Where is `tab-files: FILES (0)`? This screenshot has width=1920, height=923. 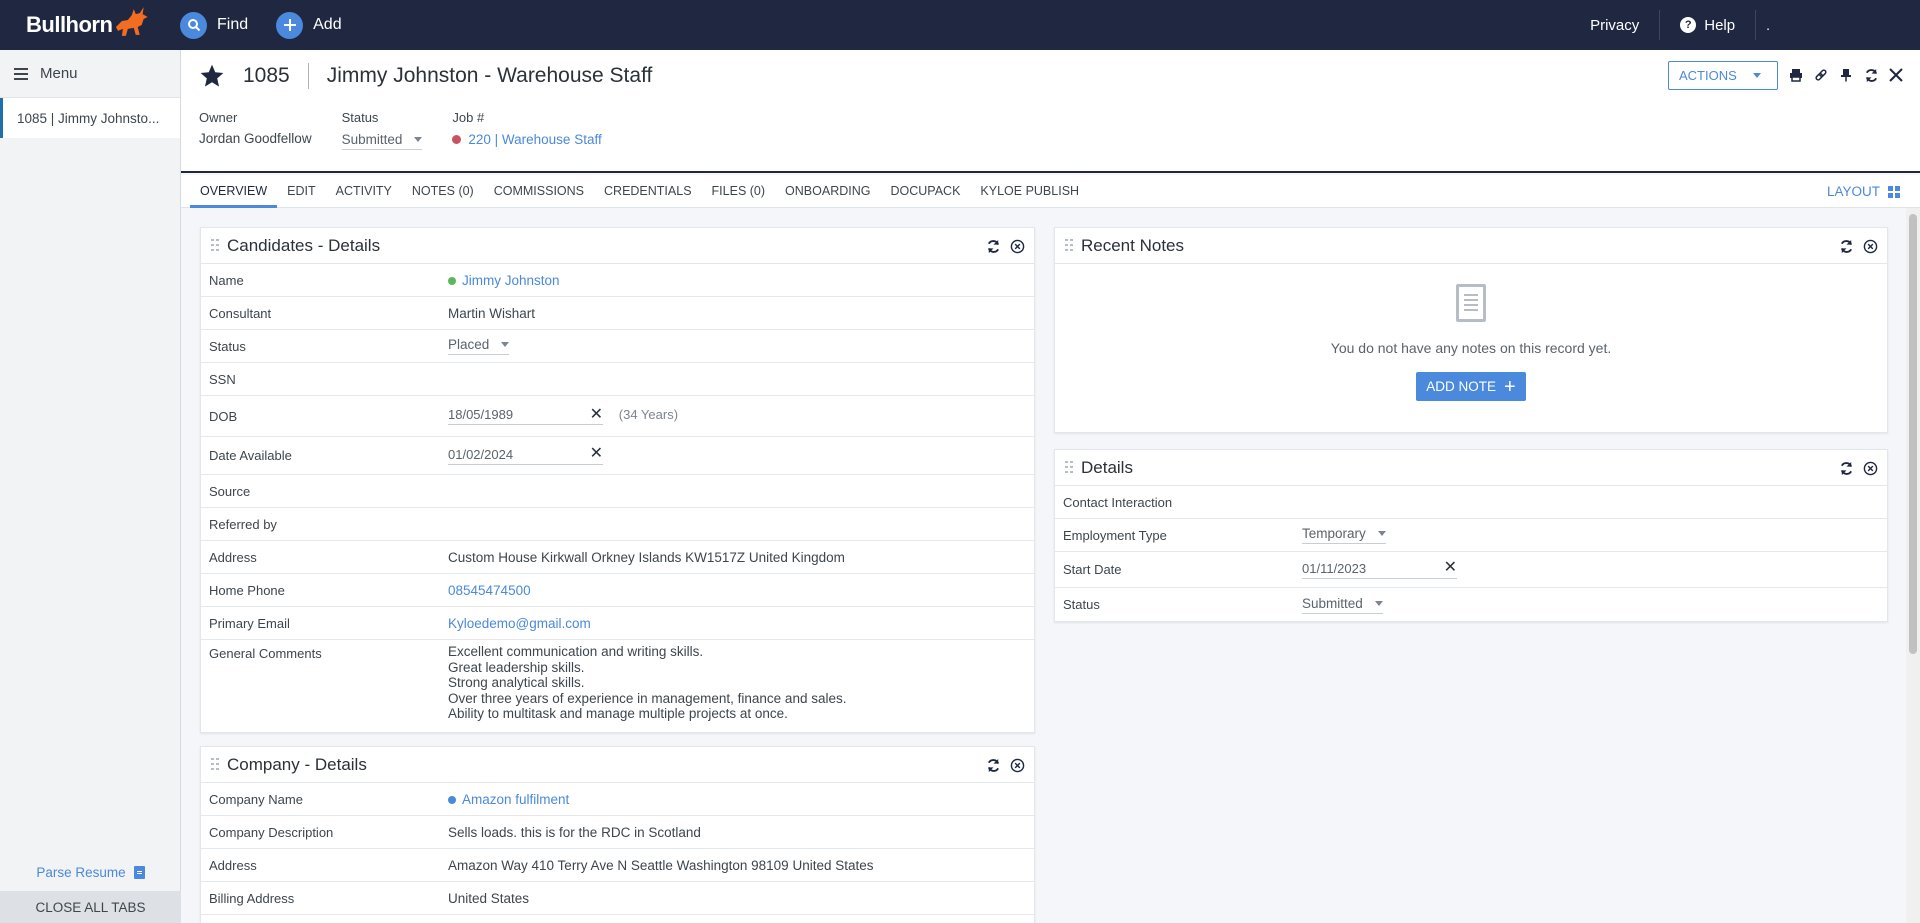 tab-files: FILES (0) is located at coordinates (739, 191).